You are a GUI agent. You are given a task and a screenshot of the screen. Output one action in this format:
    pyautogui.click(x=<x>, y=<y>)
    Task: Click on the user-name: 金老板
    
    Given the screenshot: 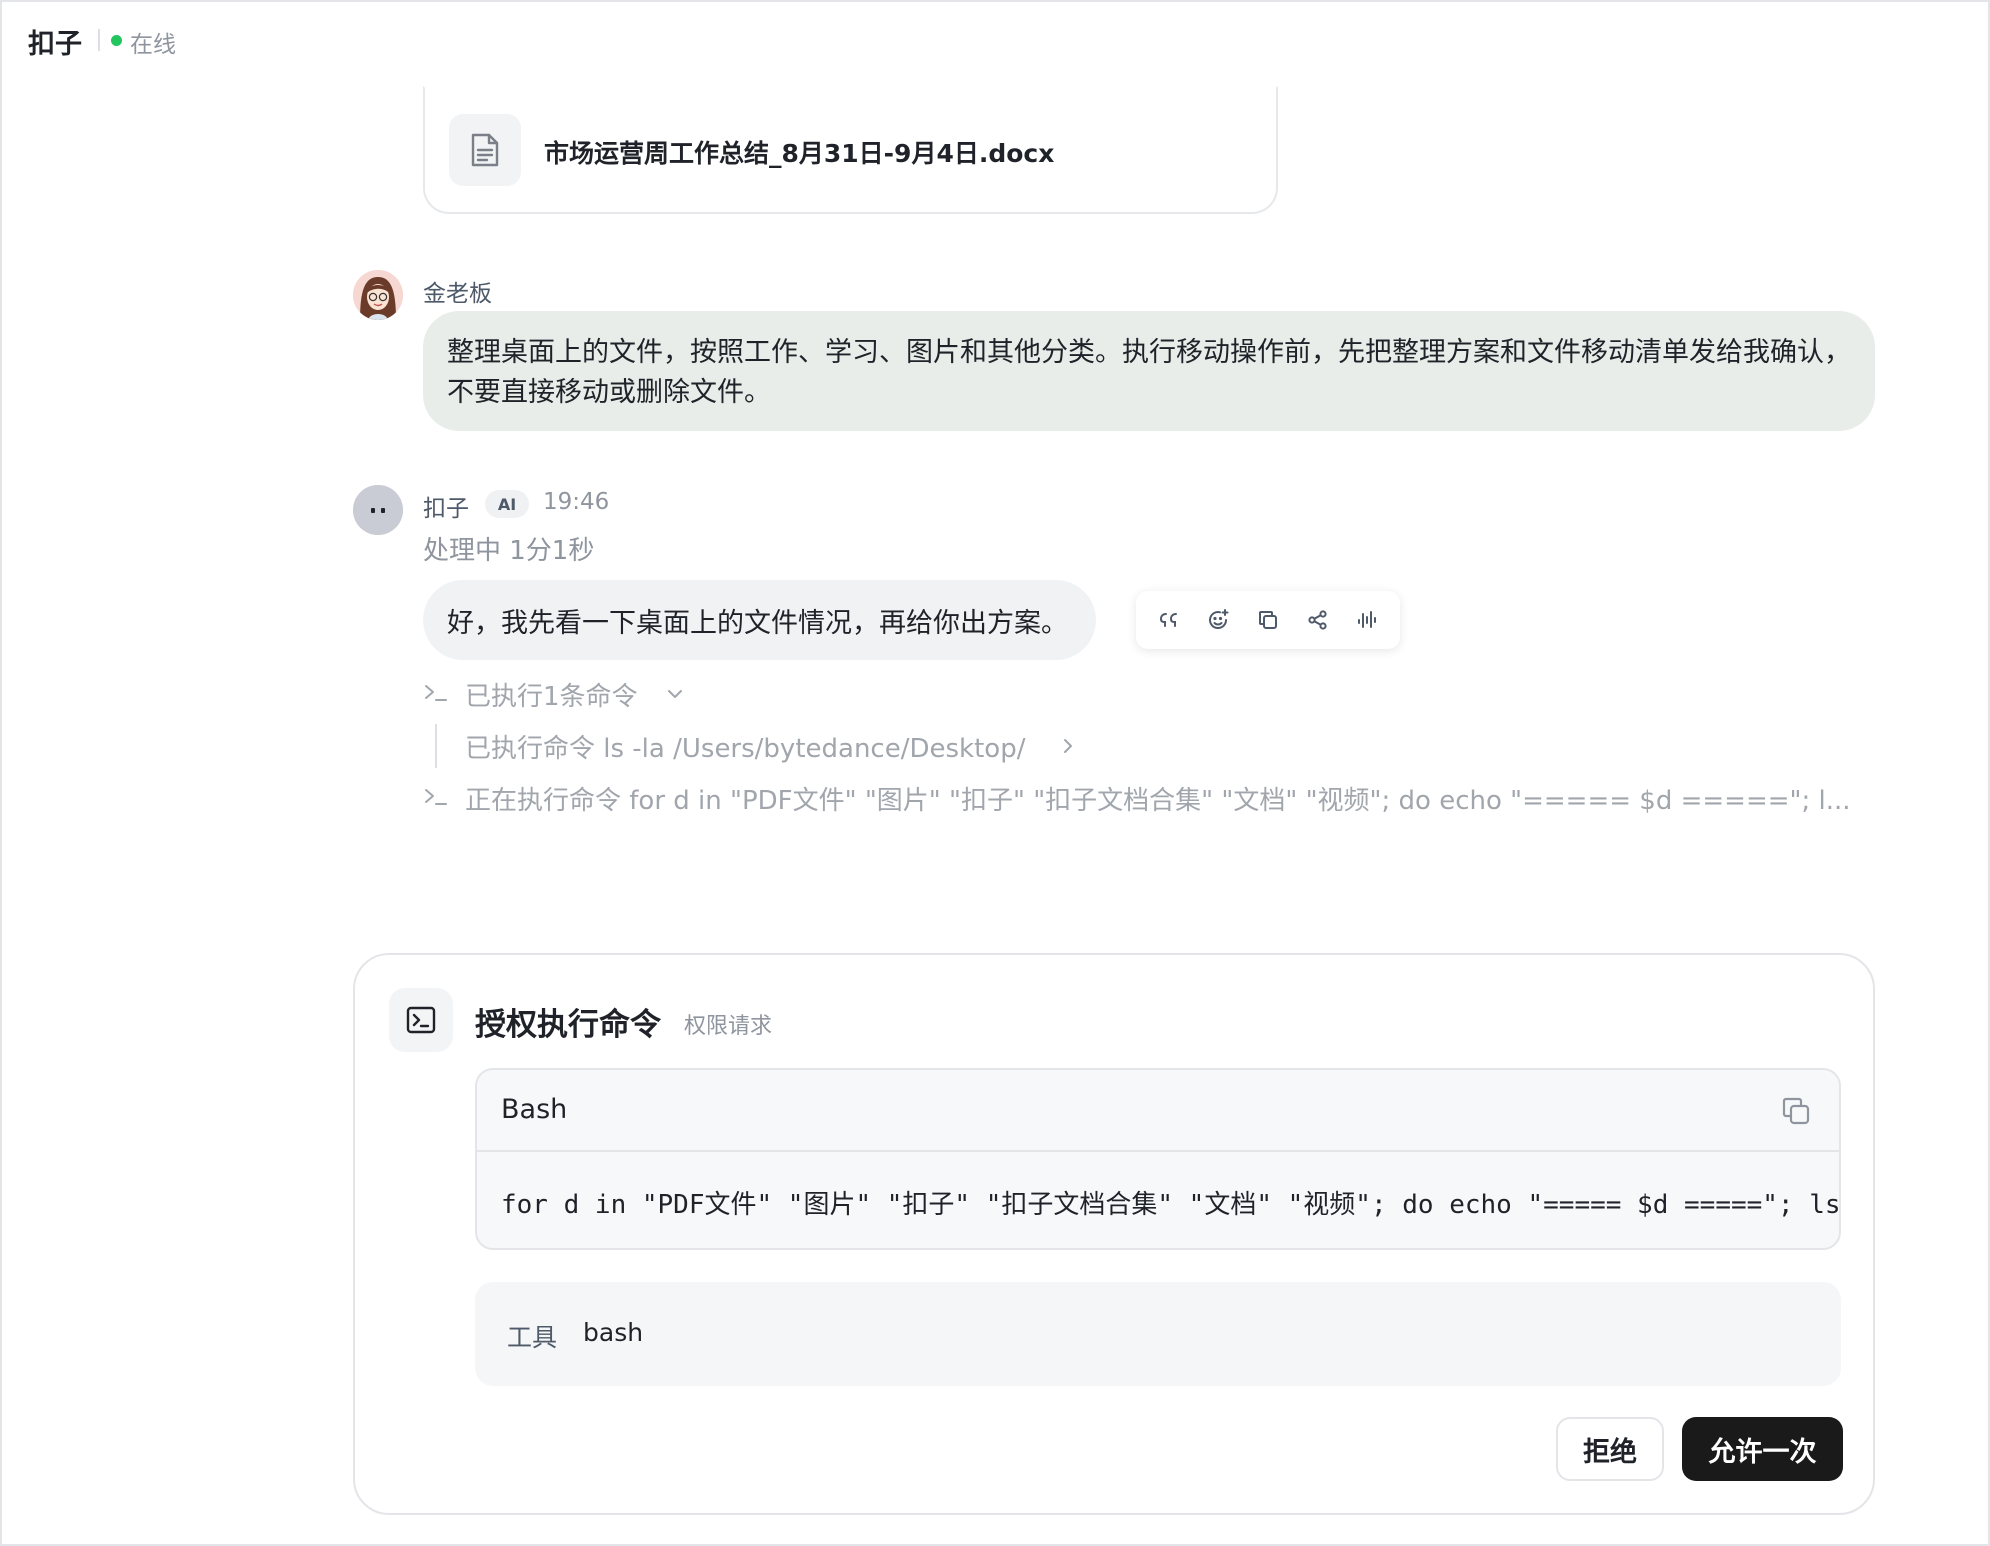 What is the action you would take?
    pyautogui.click(x=457, y=294)
    